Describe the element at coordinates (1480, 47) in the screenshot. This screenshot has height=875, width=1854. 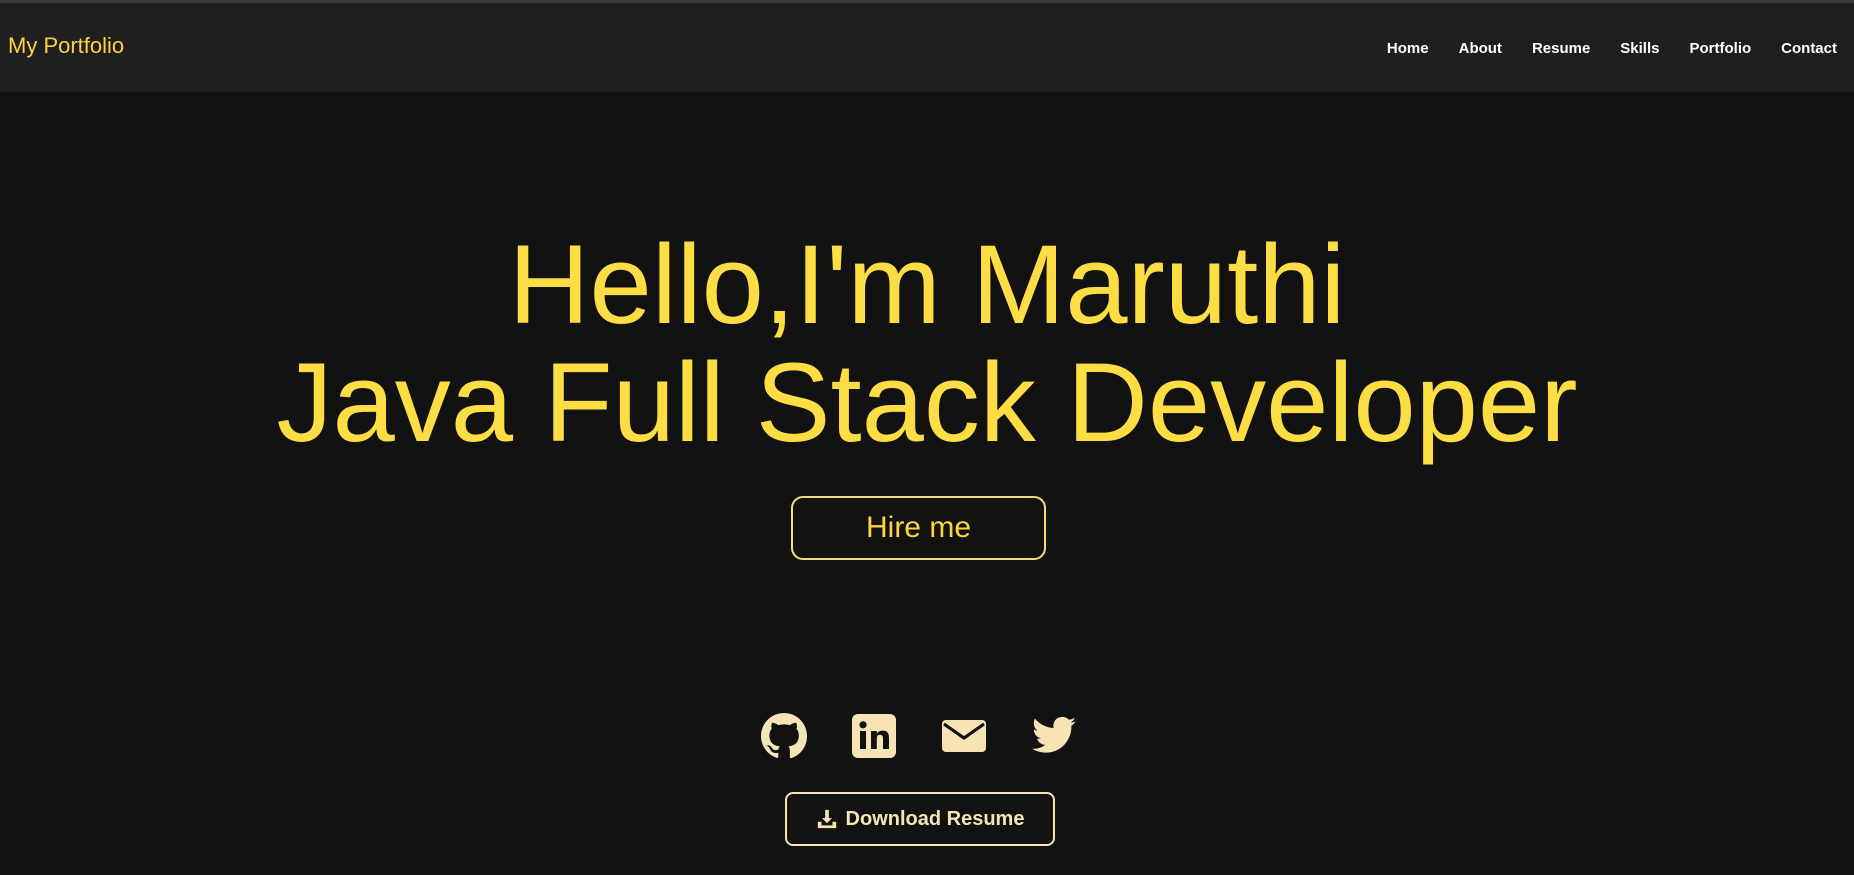
I see `nav-link-about: About` at that location.